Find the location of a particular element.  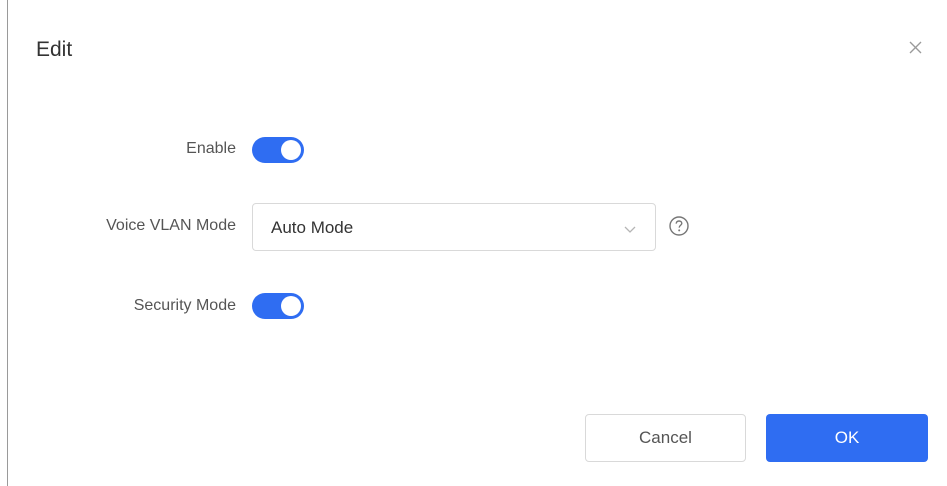

enable-label: Enable is located at coordinates (211, 148).